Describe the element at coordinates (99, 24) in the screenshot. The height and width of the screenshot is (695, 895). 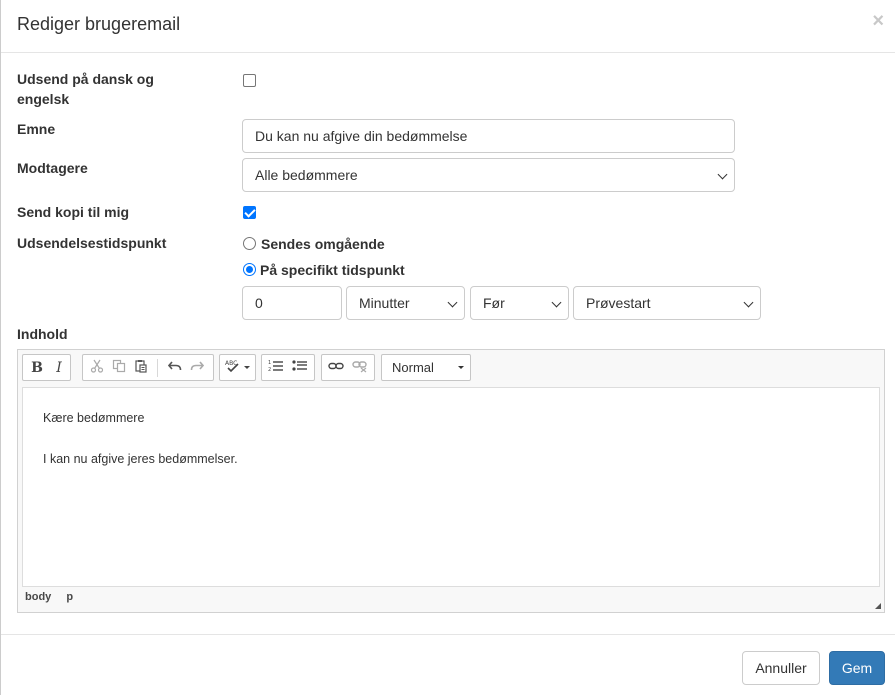
I see `dialog-title: Rediger brugeremail` at that location.